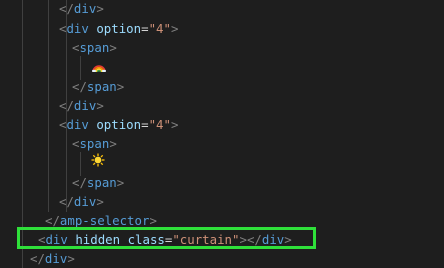  Describe the element at coordinates (99, 68) in the screenshot. I see `rainbow-emoji-icon` at that location.